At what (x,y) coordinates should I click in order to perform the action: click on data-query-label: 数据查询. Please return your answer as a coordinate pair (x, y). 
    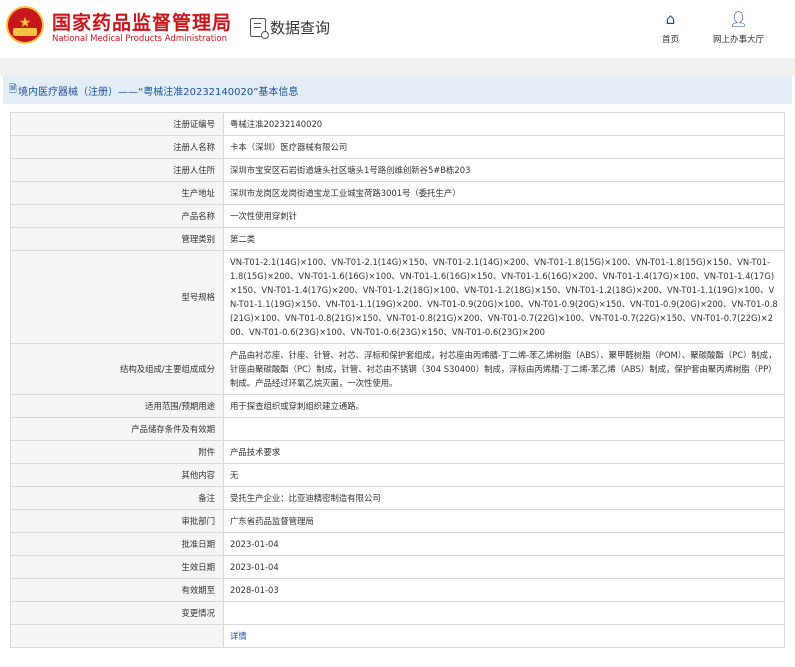
    Looking at the image, I should click on (300, 27).